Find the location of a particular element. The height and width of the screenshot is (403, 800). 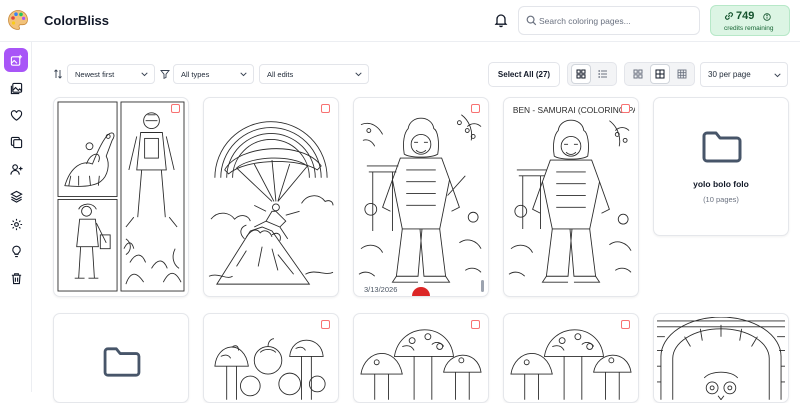

heart-icon is located at coordinates (16, 115).